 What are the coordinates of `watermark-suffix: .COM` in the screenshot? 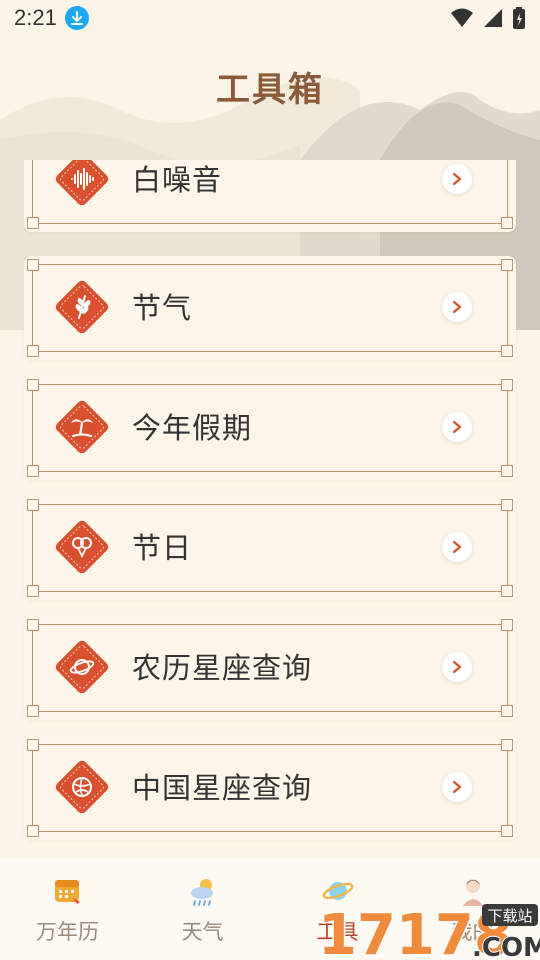 It's located at (506, 946).